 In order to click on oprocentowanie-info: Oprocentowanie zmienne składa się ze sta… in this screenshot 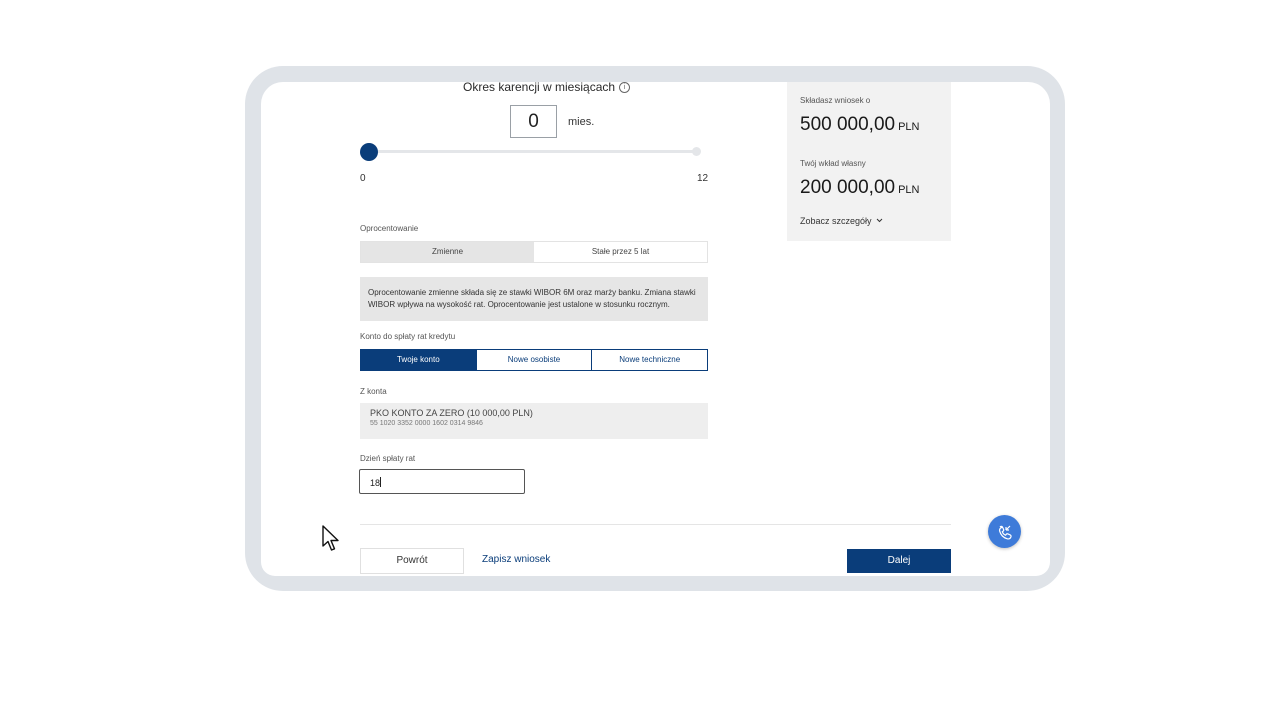, I will do `click(534, 299)`.